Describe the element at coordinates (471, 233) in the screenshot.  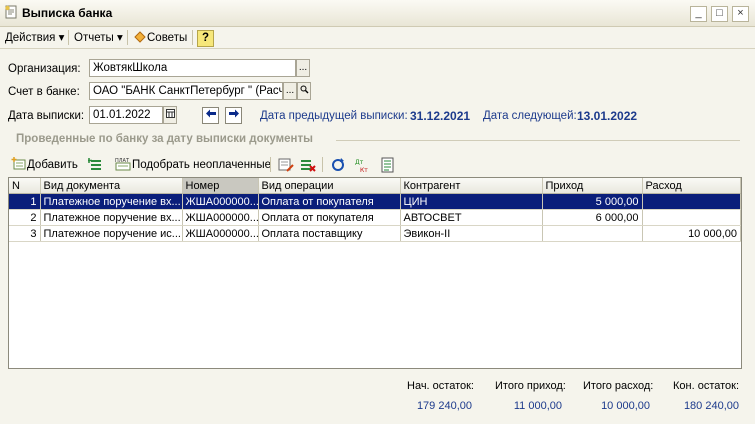
I see `row-counterparty: Эвикон-II` at that location.